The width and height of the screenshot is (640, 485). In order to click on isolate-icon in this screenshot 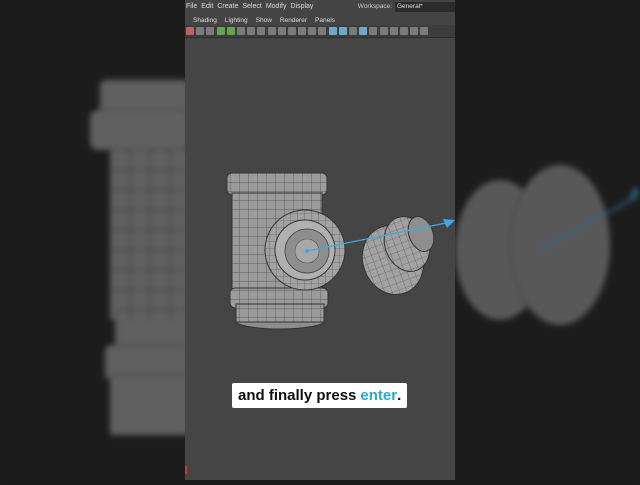, I will do `click(332, 31)`.